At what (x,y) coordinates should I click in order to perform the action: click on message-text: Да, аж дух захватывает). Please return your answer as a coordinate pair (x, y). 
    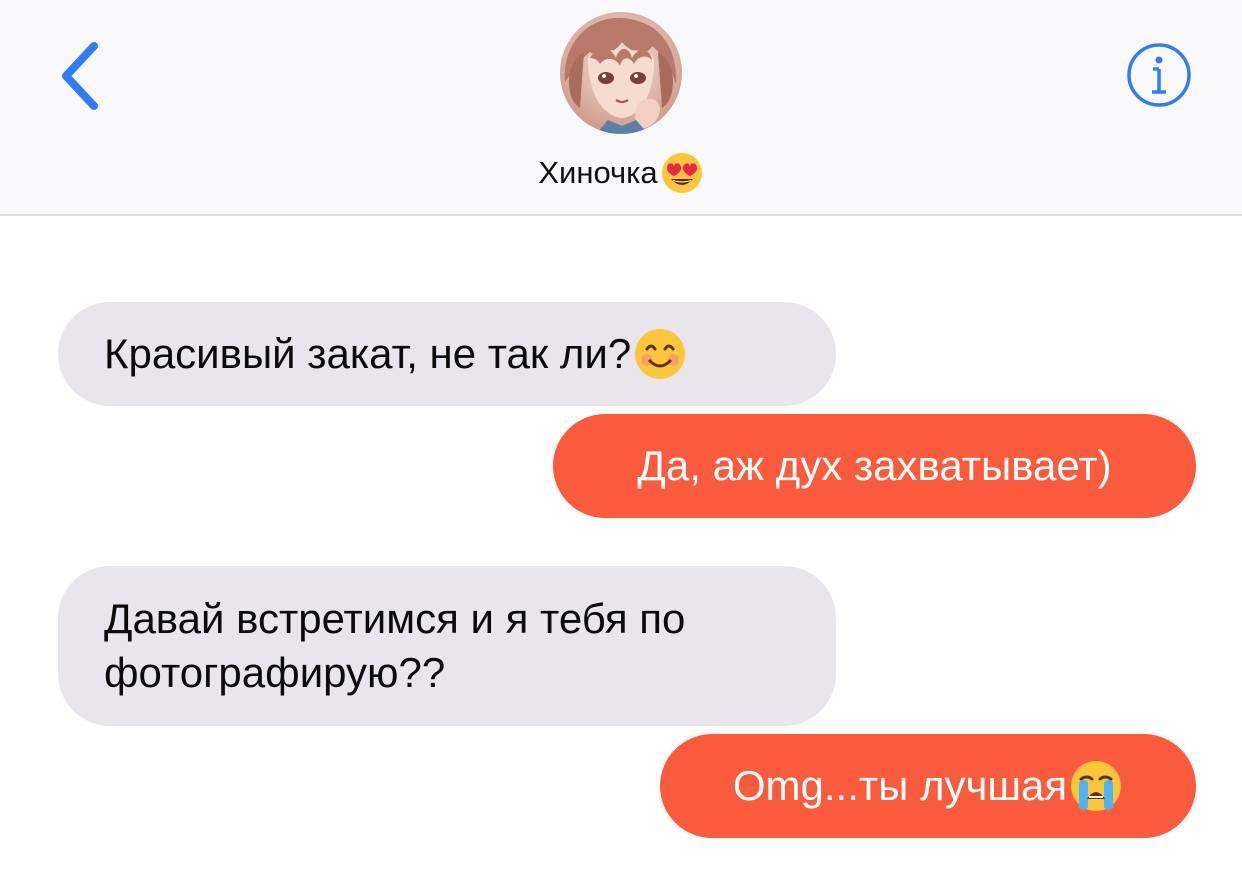
    Looking at the image, I should click on (874, 465).